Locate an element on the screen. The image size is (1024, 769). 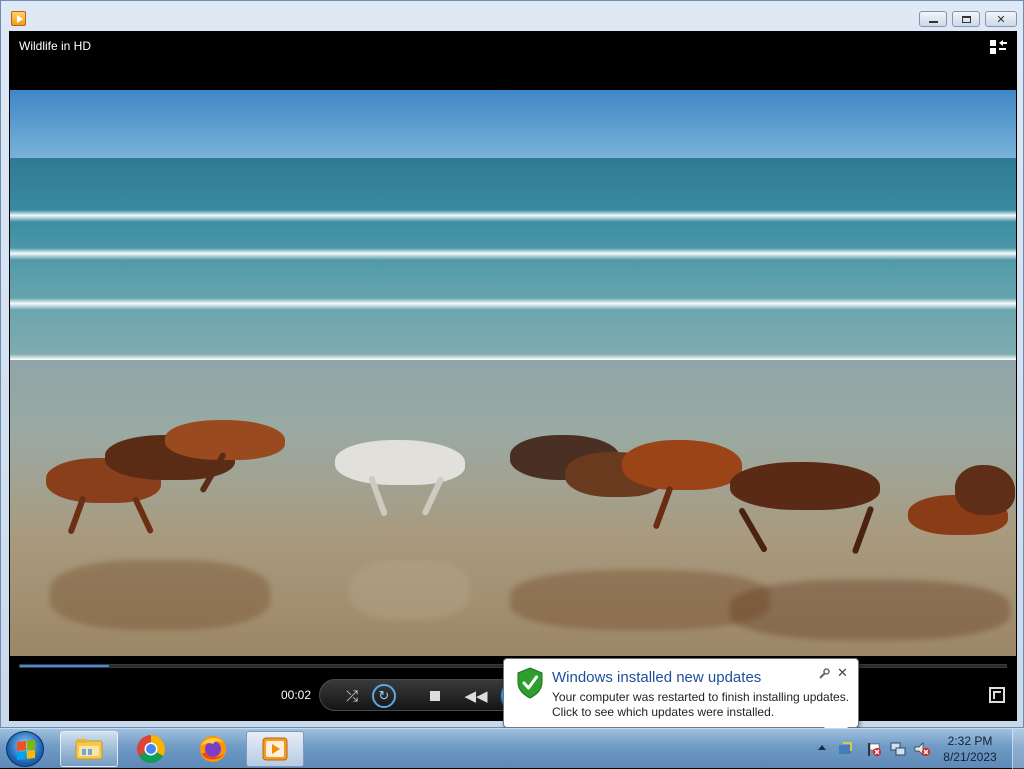
stop-icon is located at coordinates (435, 696).